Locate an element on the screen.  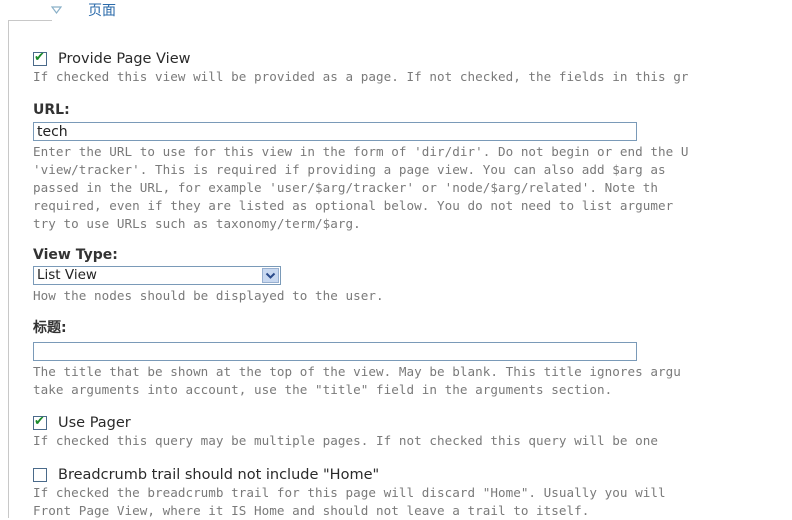
title-label: 标题: is located at coordinates (50, 328).